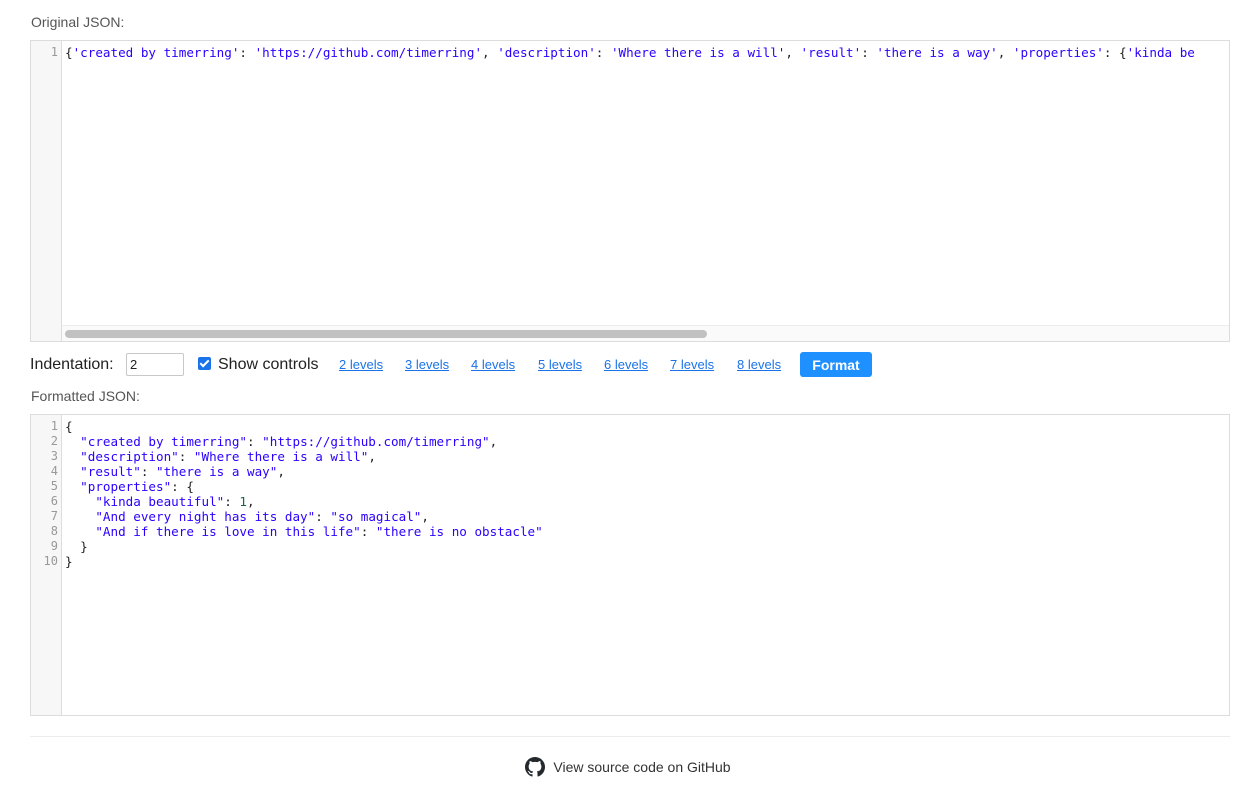 The width and height of the screenshot is (1256, 804). Describe the element at coordinates (647, 471) in the screenshot. I see `code-line: "result": "there is a way",` at that location.